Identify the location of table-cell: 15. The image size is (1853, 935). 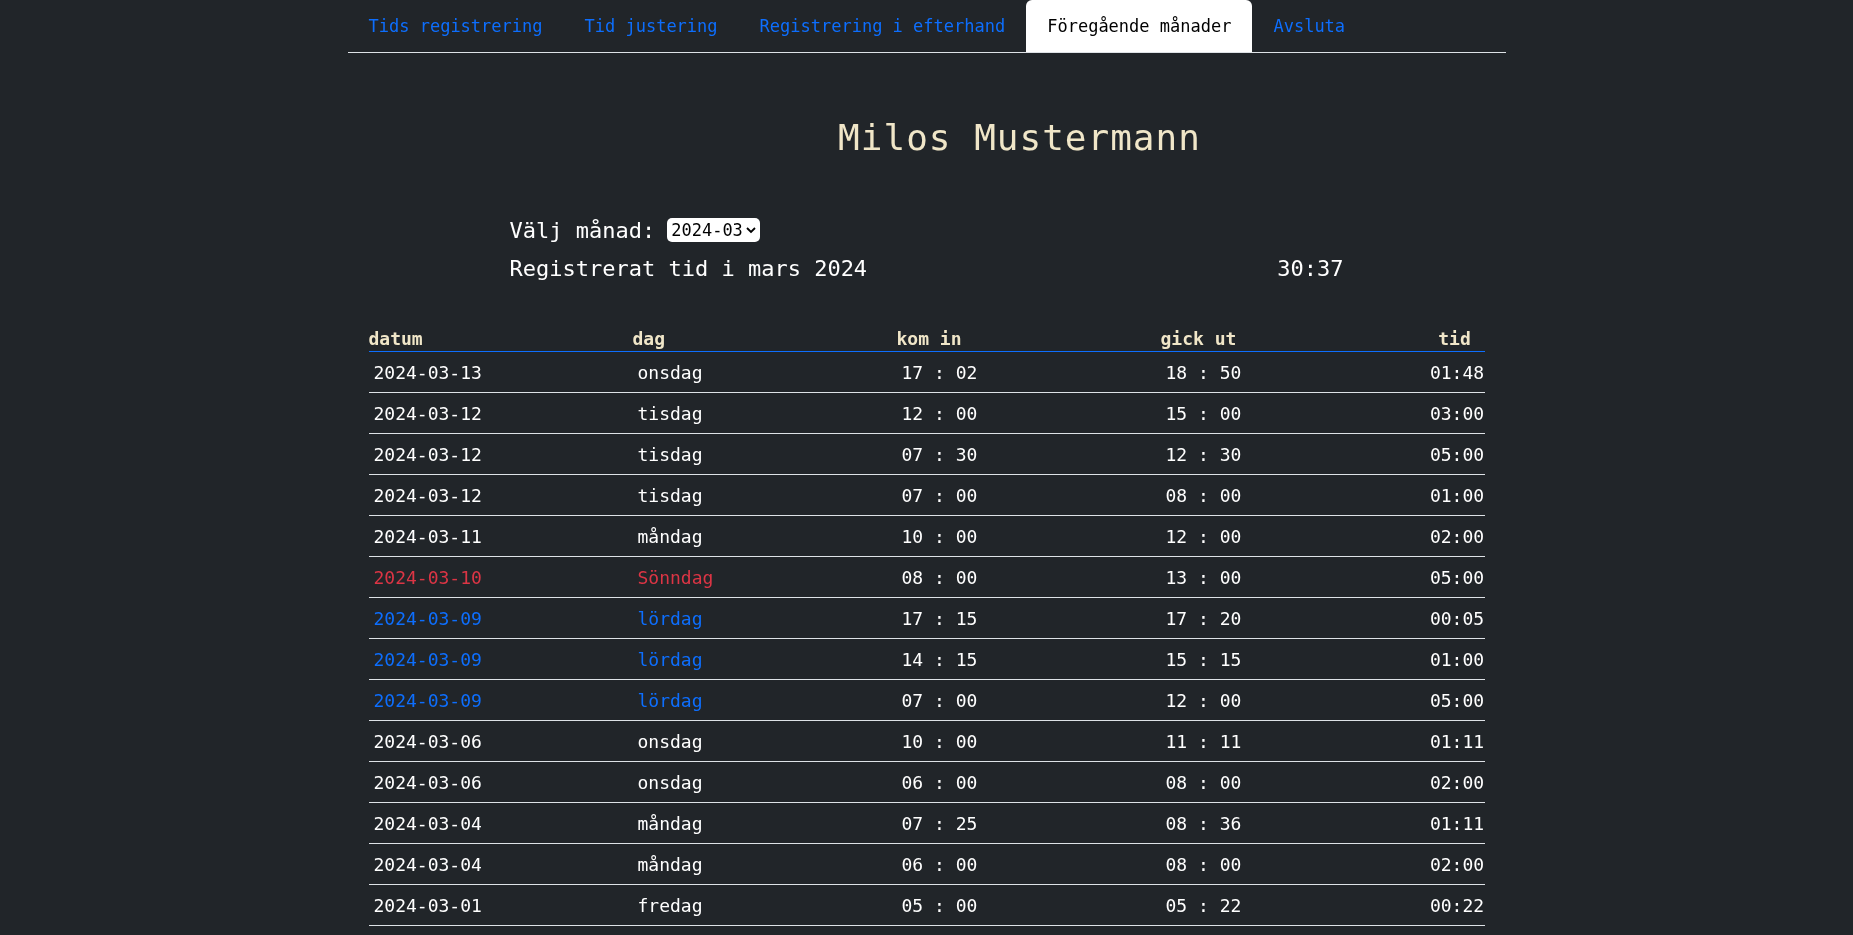
(1292, 659).